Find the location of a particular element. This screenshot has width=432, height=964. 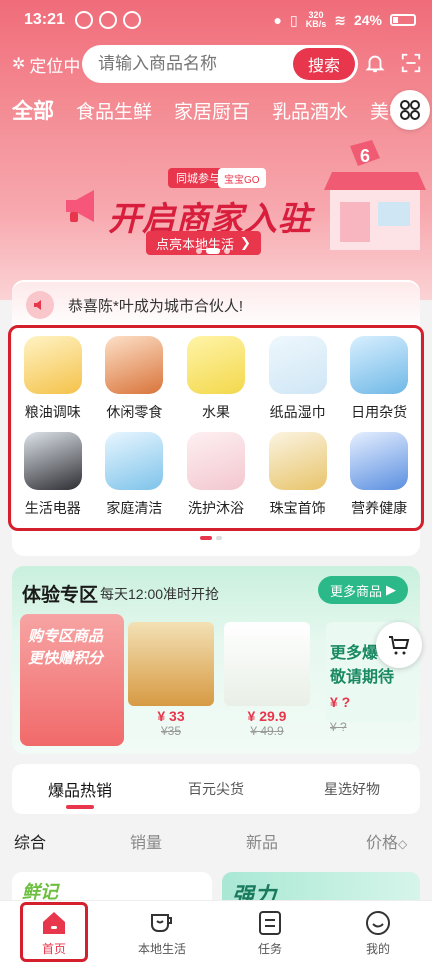

search-button: 搜索 is located at coordinates (324, 64).